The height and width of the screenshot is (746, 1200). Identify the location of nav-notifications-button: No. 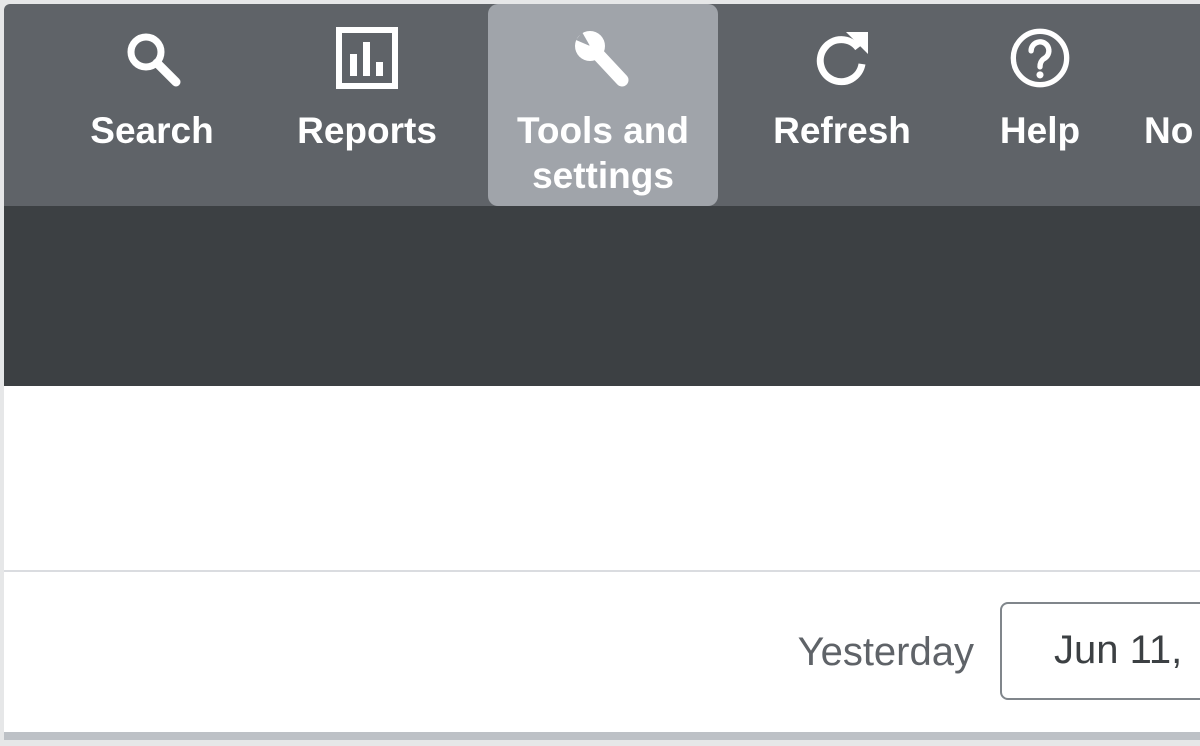
(1172, 105).